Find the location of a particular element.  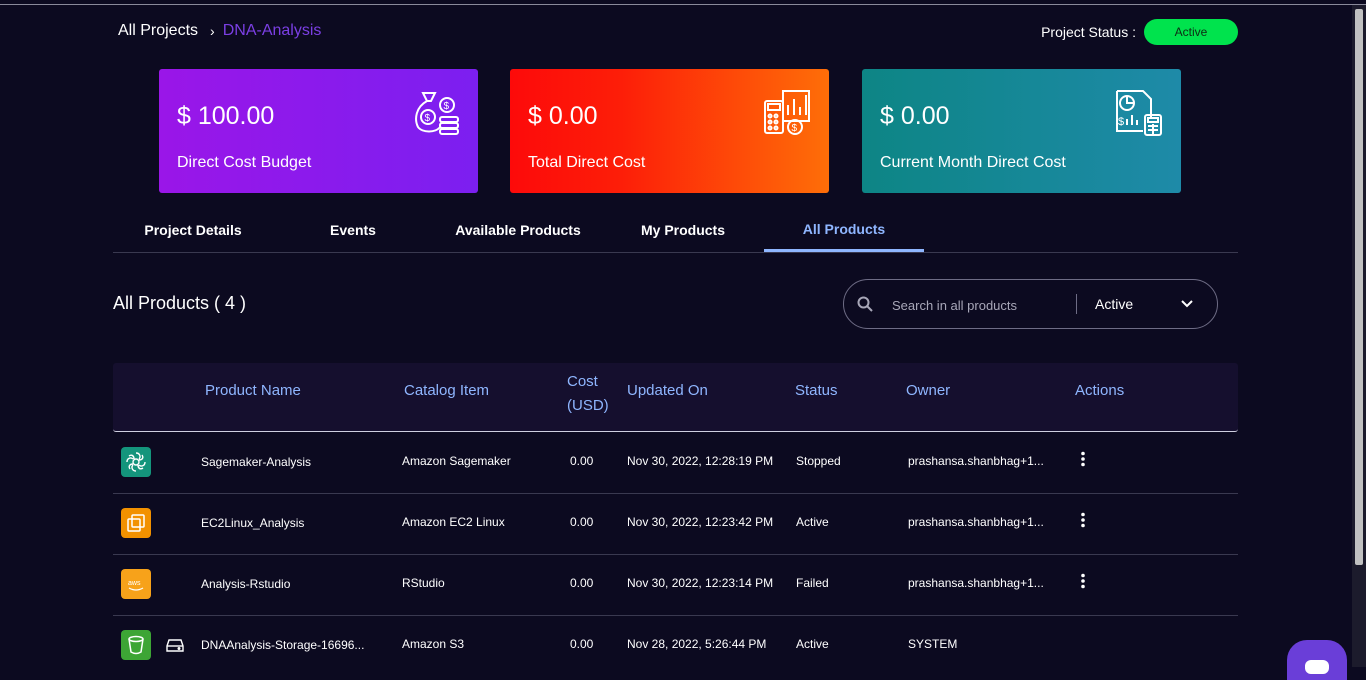

column-header-product-name: Product Name is located at coordinates (253, 390).